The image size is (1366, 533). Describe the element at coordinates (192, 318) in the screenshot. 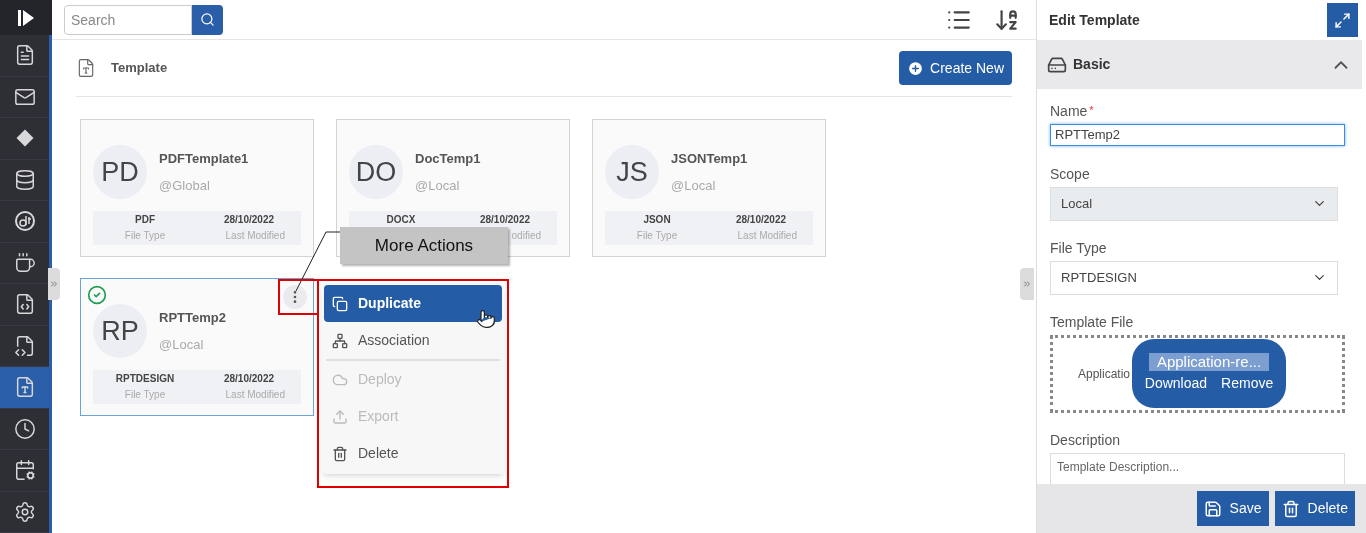

I see `template-name: RPTTemp2` at that location.